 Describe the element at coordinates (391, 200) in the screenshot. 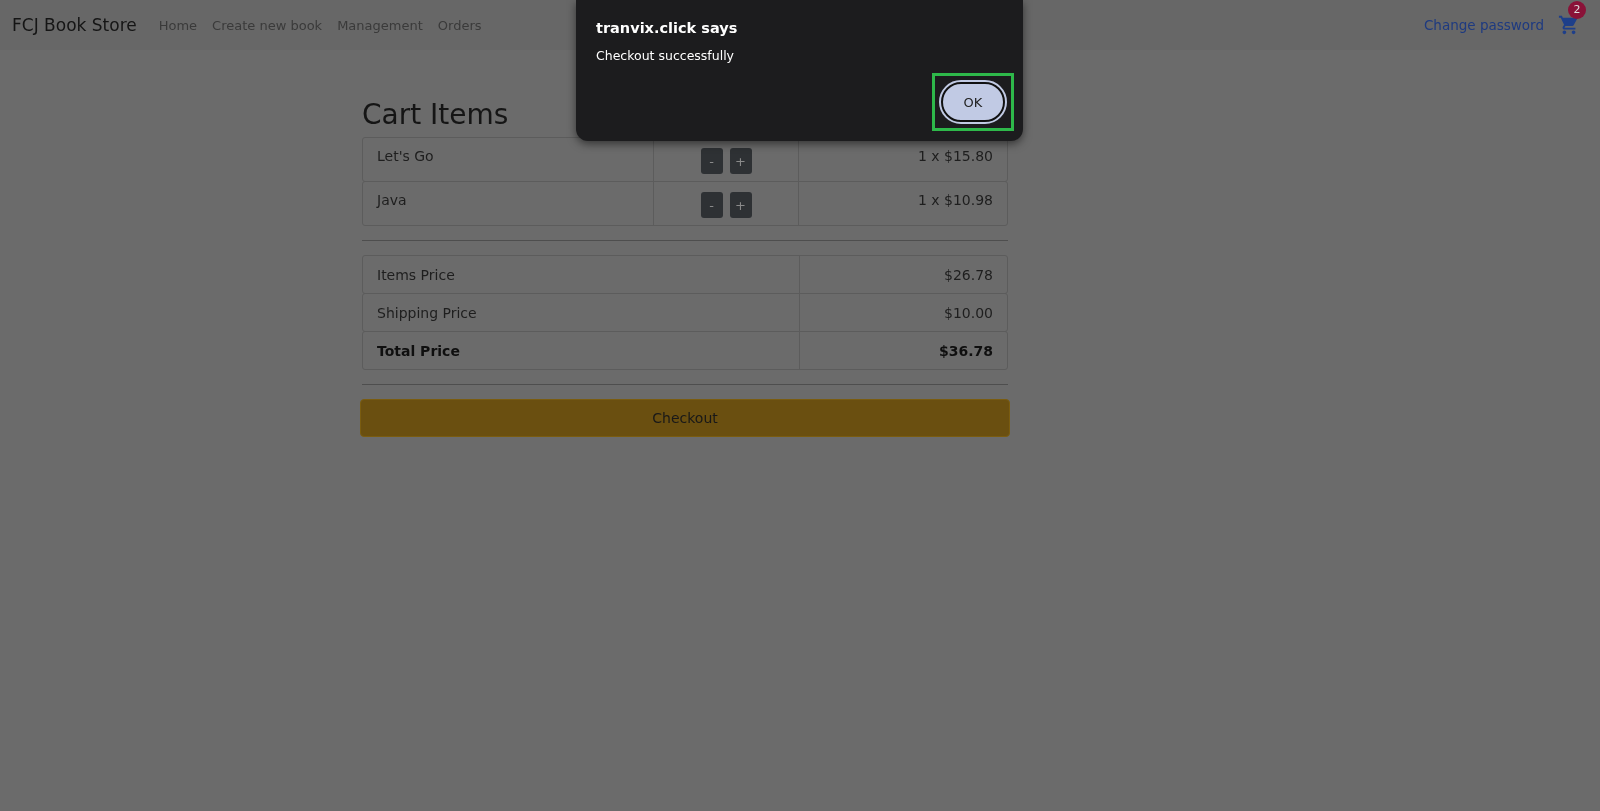

I see `book-title: Java` at that location.